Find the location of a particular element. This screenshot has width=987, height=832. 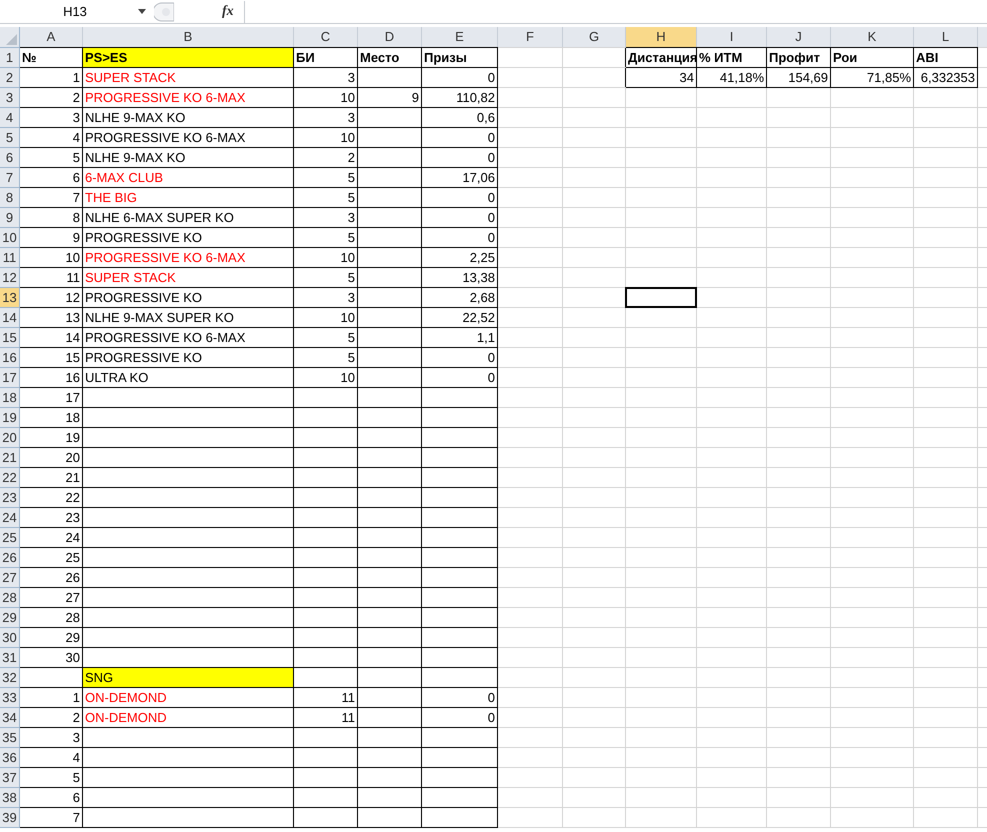

row-header: 17 is located at coordinates (10, 377).